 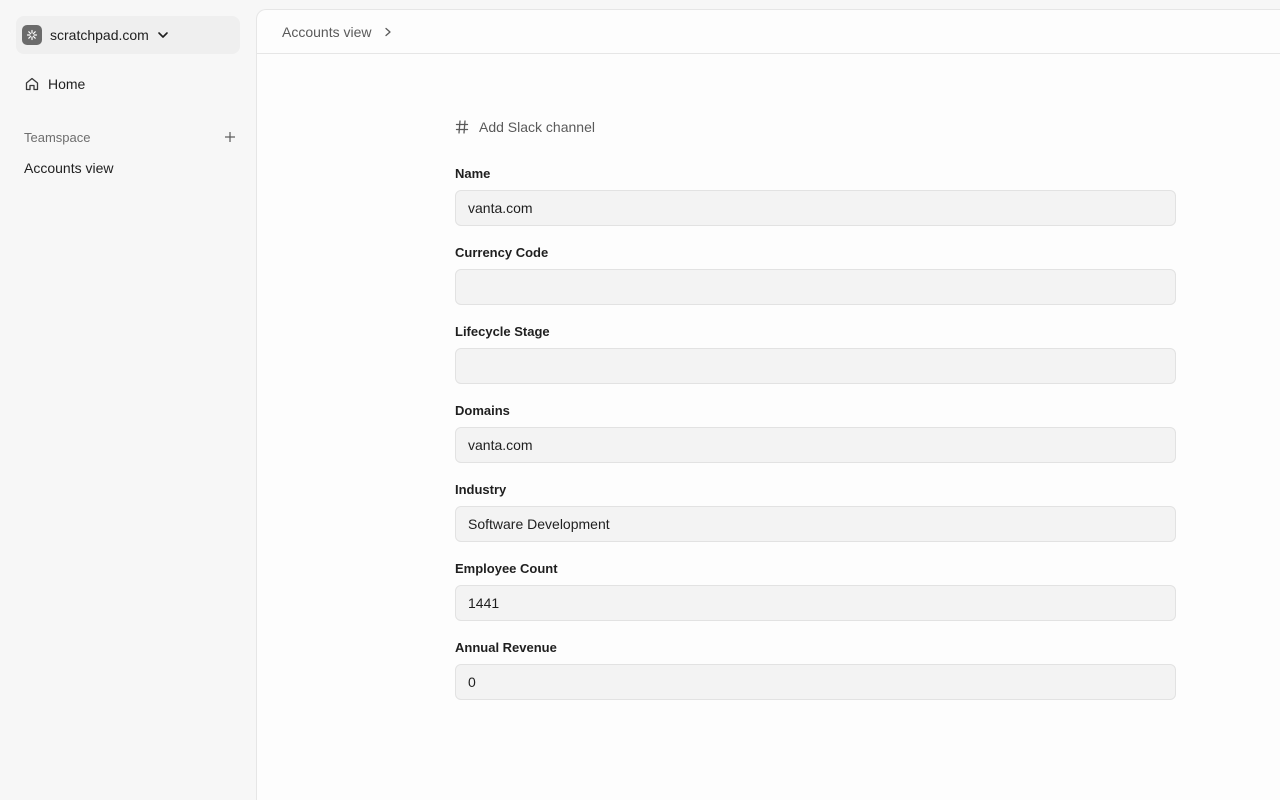 What do you see at coordinates (67, 84) in the screenshot?
I see `sidebar-item-label: Home` at bounding box center [67, 84].